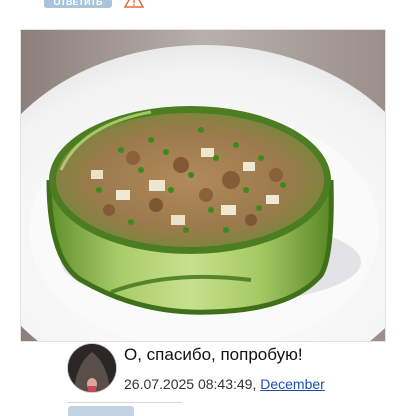 This screenshot has width=401, height=416. I want to click on comment-timestamp: 26.07.2025 08:43:49,, so click(190, 384).